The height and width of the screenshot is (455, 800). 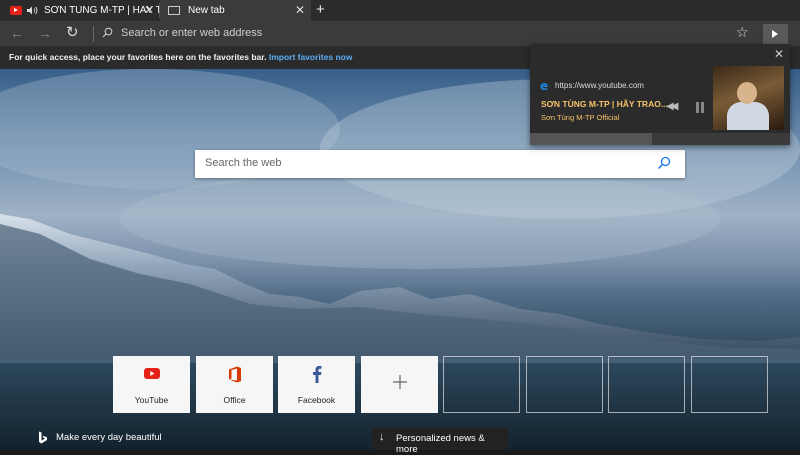 What do you see at coordinates (660, 139) in the screenshot?
I see `media-progress-bar` at bounding box center [660, 139].